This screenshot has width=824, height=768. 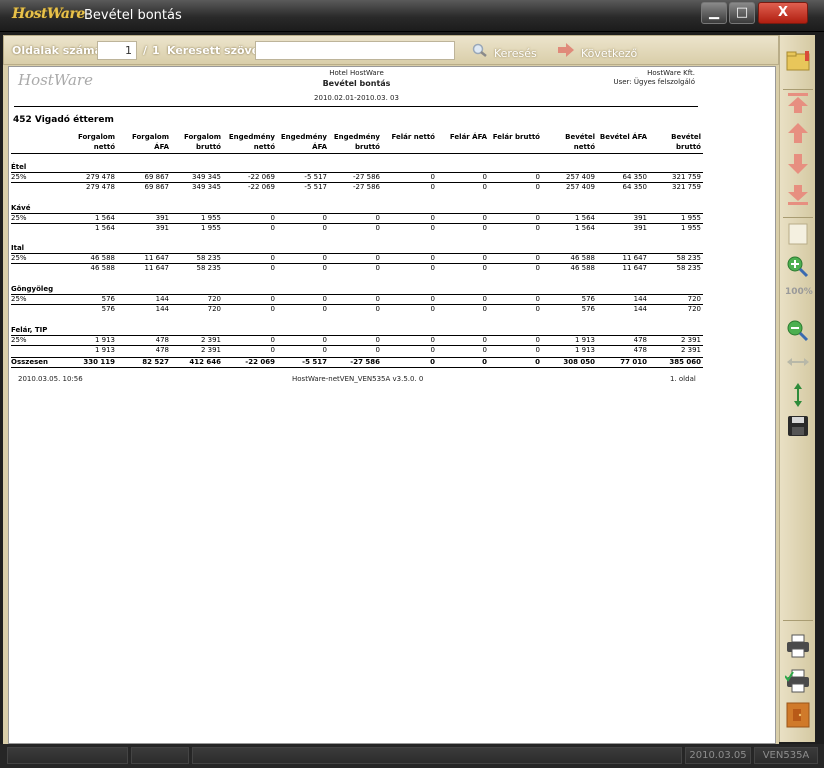 I want to click on table-cell: 2 391, so click(x=690, y=350).